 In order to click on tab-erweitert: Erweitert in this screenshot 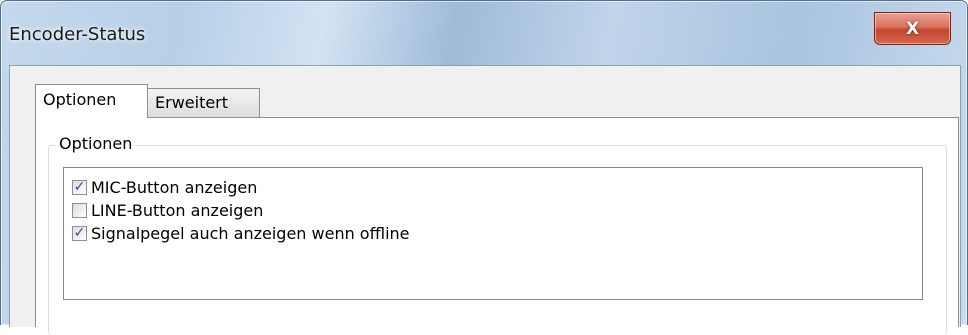, I will do `click(203, 103)`.